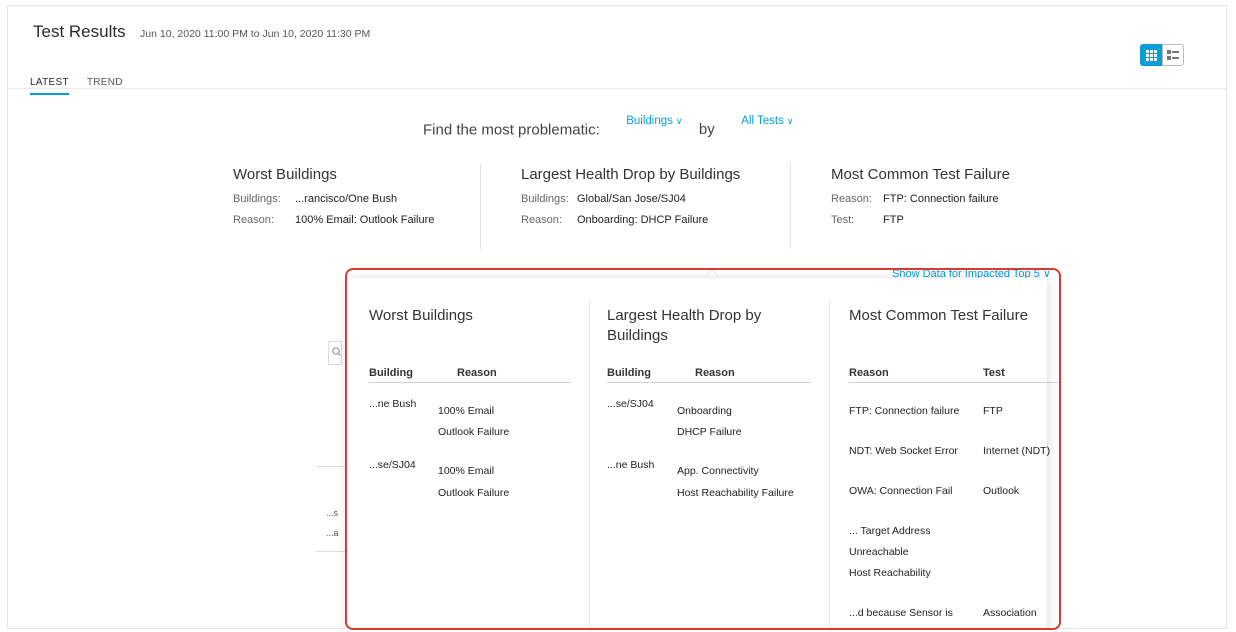  Describe the element at coordinates (684, 326) in the screenshot. I see `popup-section-title: Largest Health Drop by Buildings` at that location.